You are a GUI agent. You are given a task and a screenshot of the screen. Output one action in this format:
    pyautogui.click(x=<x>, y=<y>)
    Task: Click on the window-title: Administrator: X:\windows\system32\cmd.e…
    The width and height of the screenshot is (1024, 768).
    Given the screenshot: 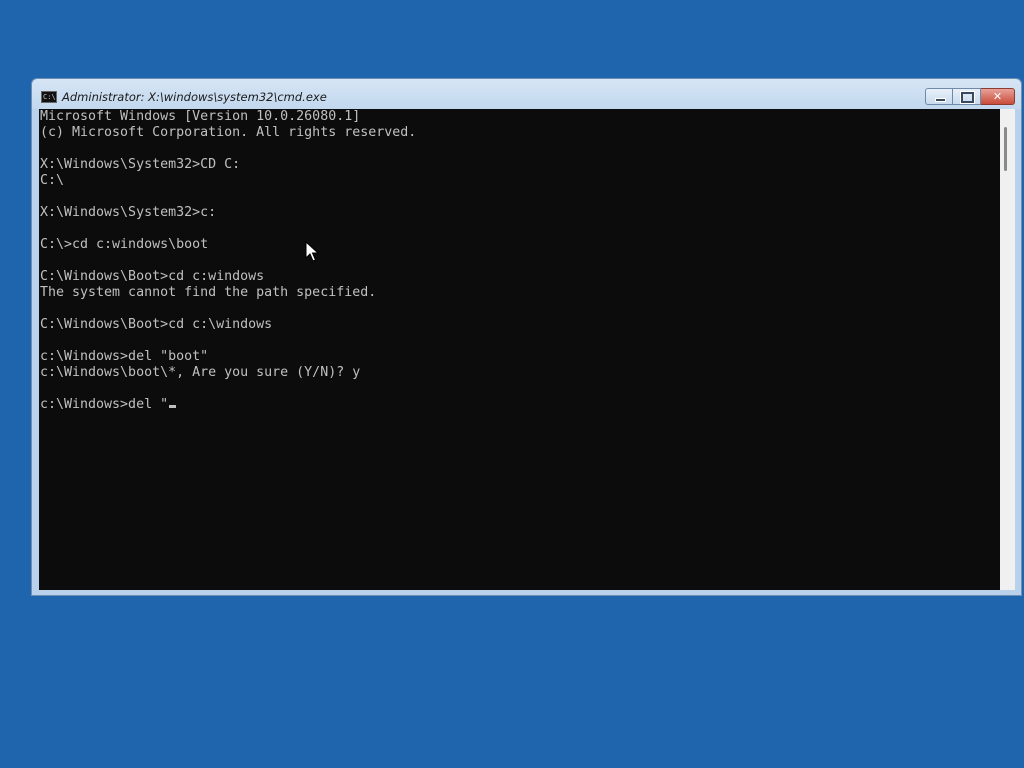 What is the action you would take?
    pyautogui.click(x=194, y=97)
    